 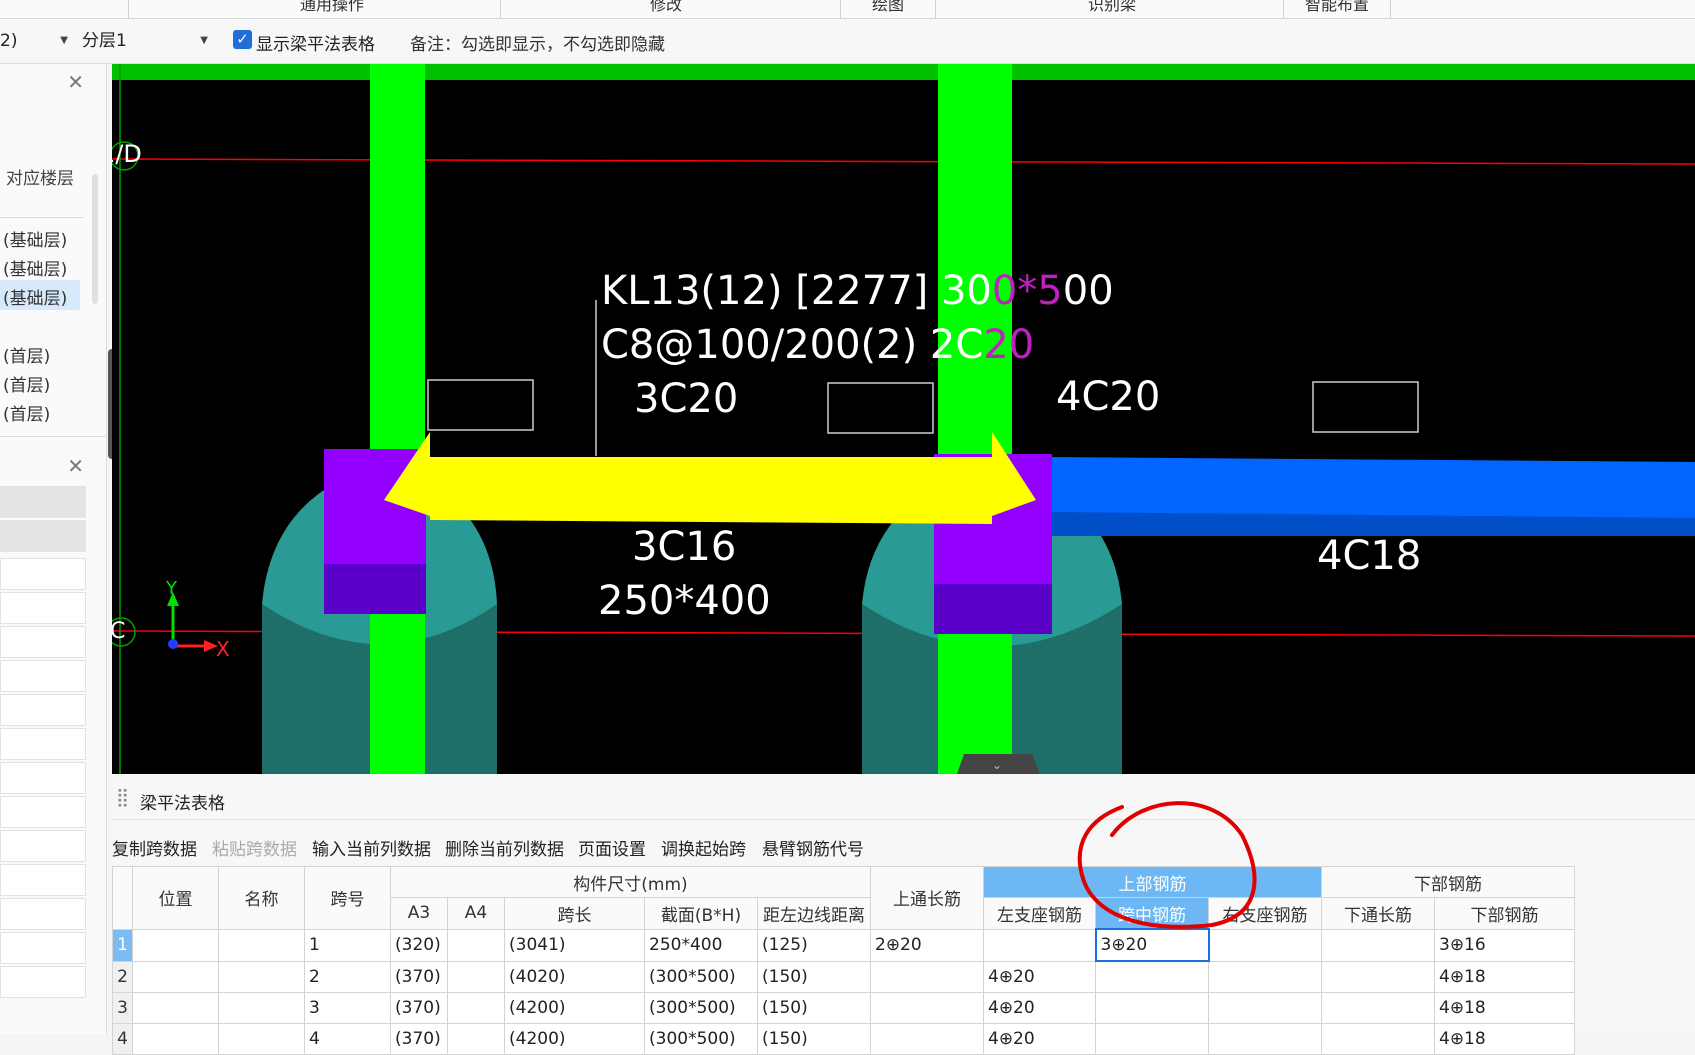 I want to click on support-right-shade, so click(x=993, y=609).